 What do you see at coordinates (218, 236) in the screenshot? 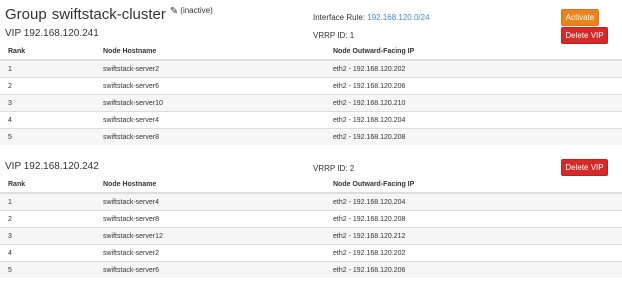
I see `hostname-link: swiftstack-server12` at bounding box center [218, 236].